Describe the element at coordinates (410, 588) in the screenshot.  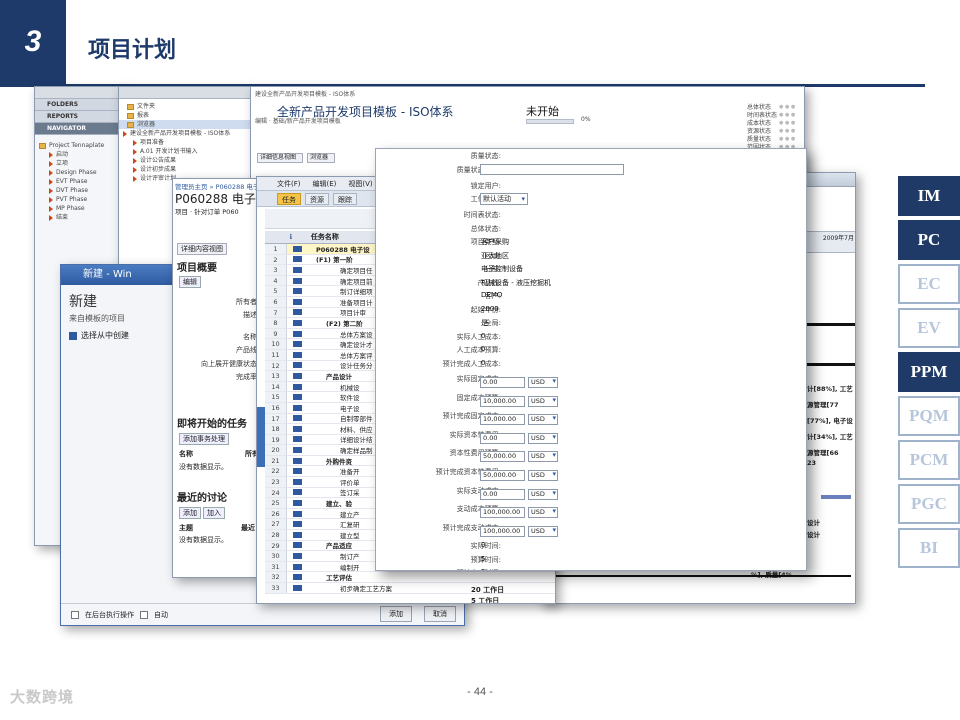
I see `table-row: 33 初步确定工艺方案` at that location.